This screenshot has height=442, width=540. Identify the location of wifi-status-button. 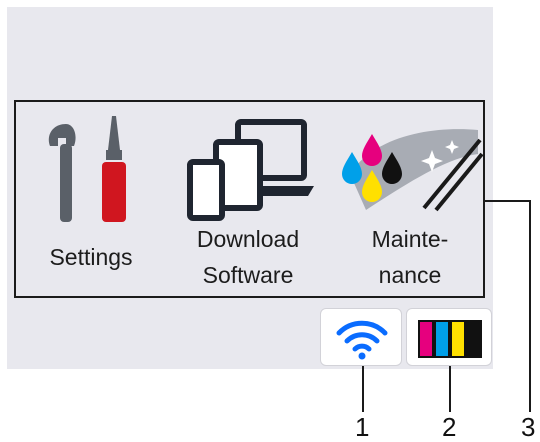
(361, 337).